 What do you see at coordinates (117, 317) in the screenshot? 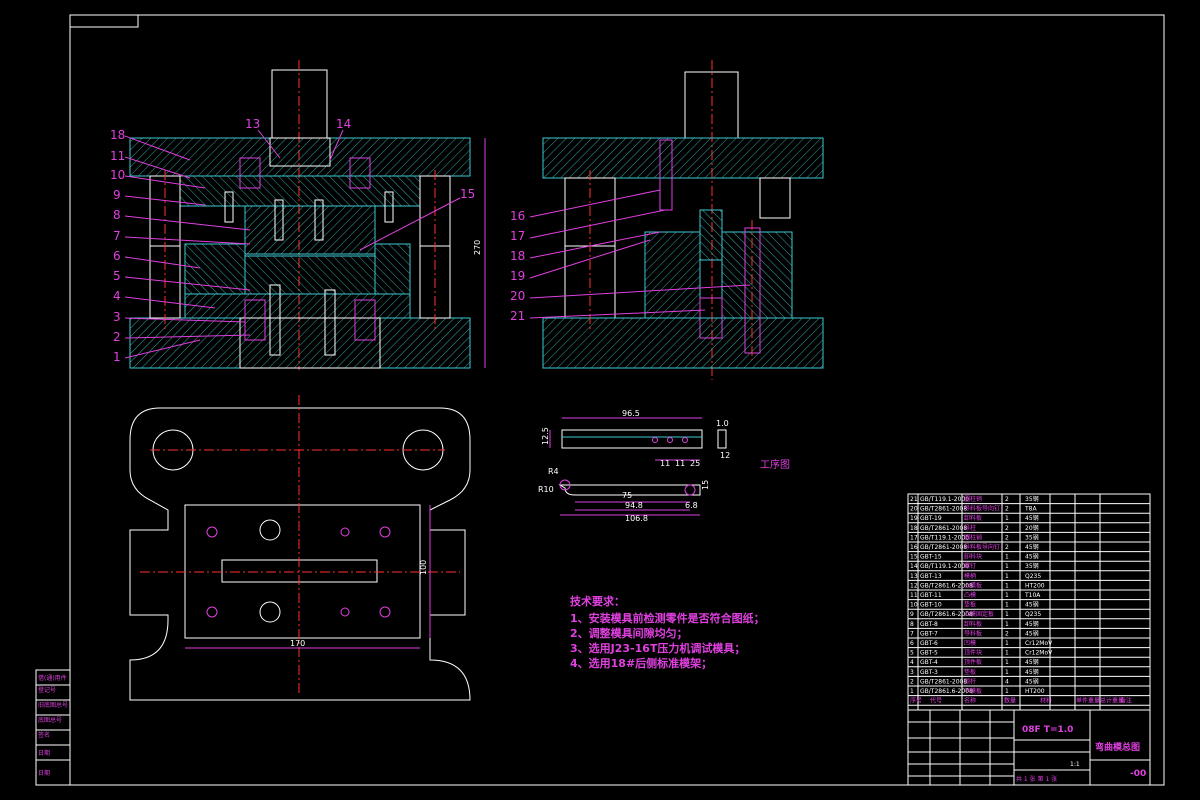
I see `label-3: 3` at bounding box center [117, 317].